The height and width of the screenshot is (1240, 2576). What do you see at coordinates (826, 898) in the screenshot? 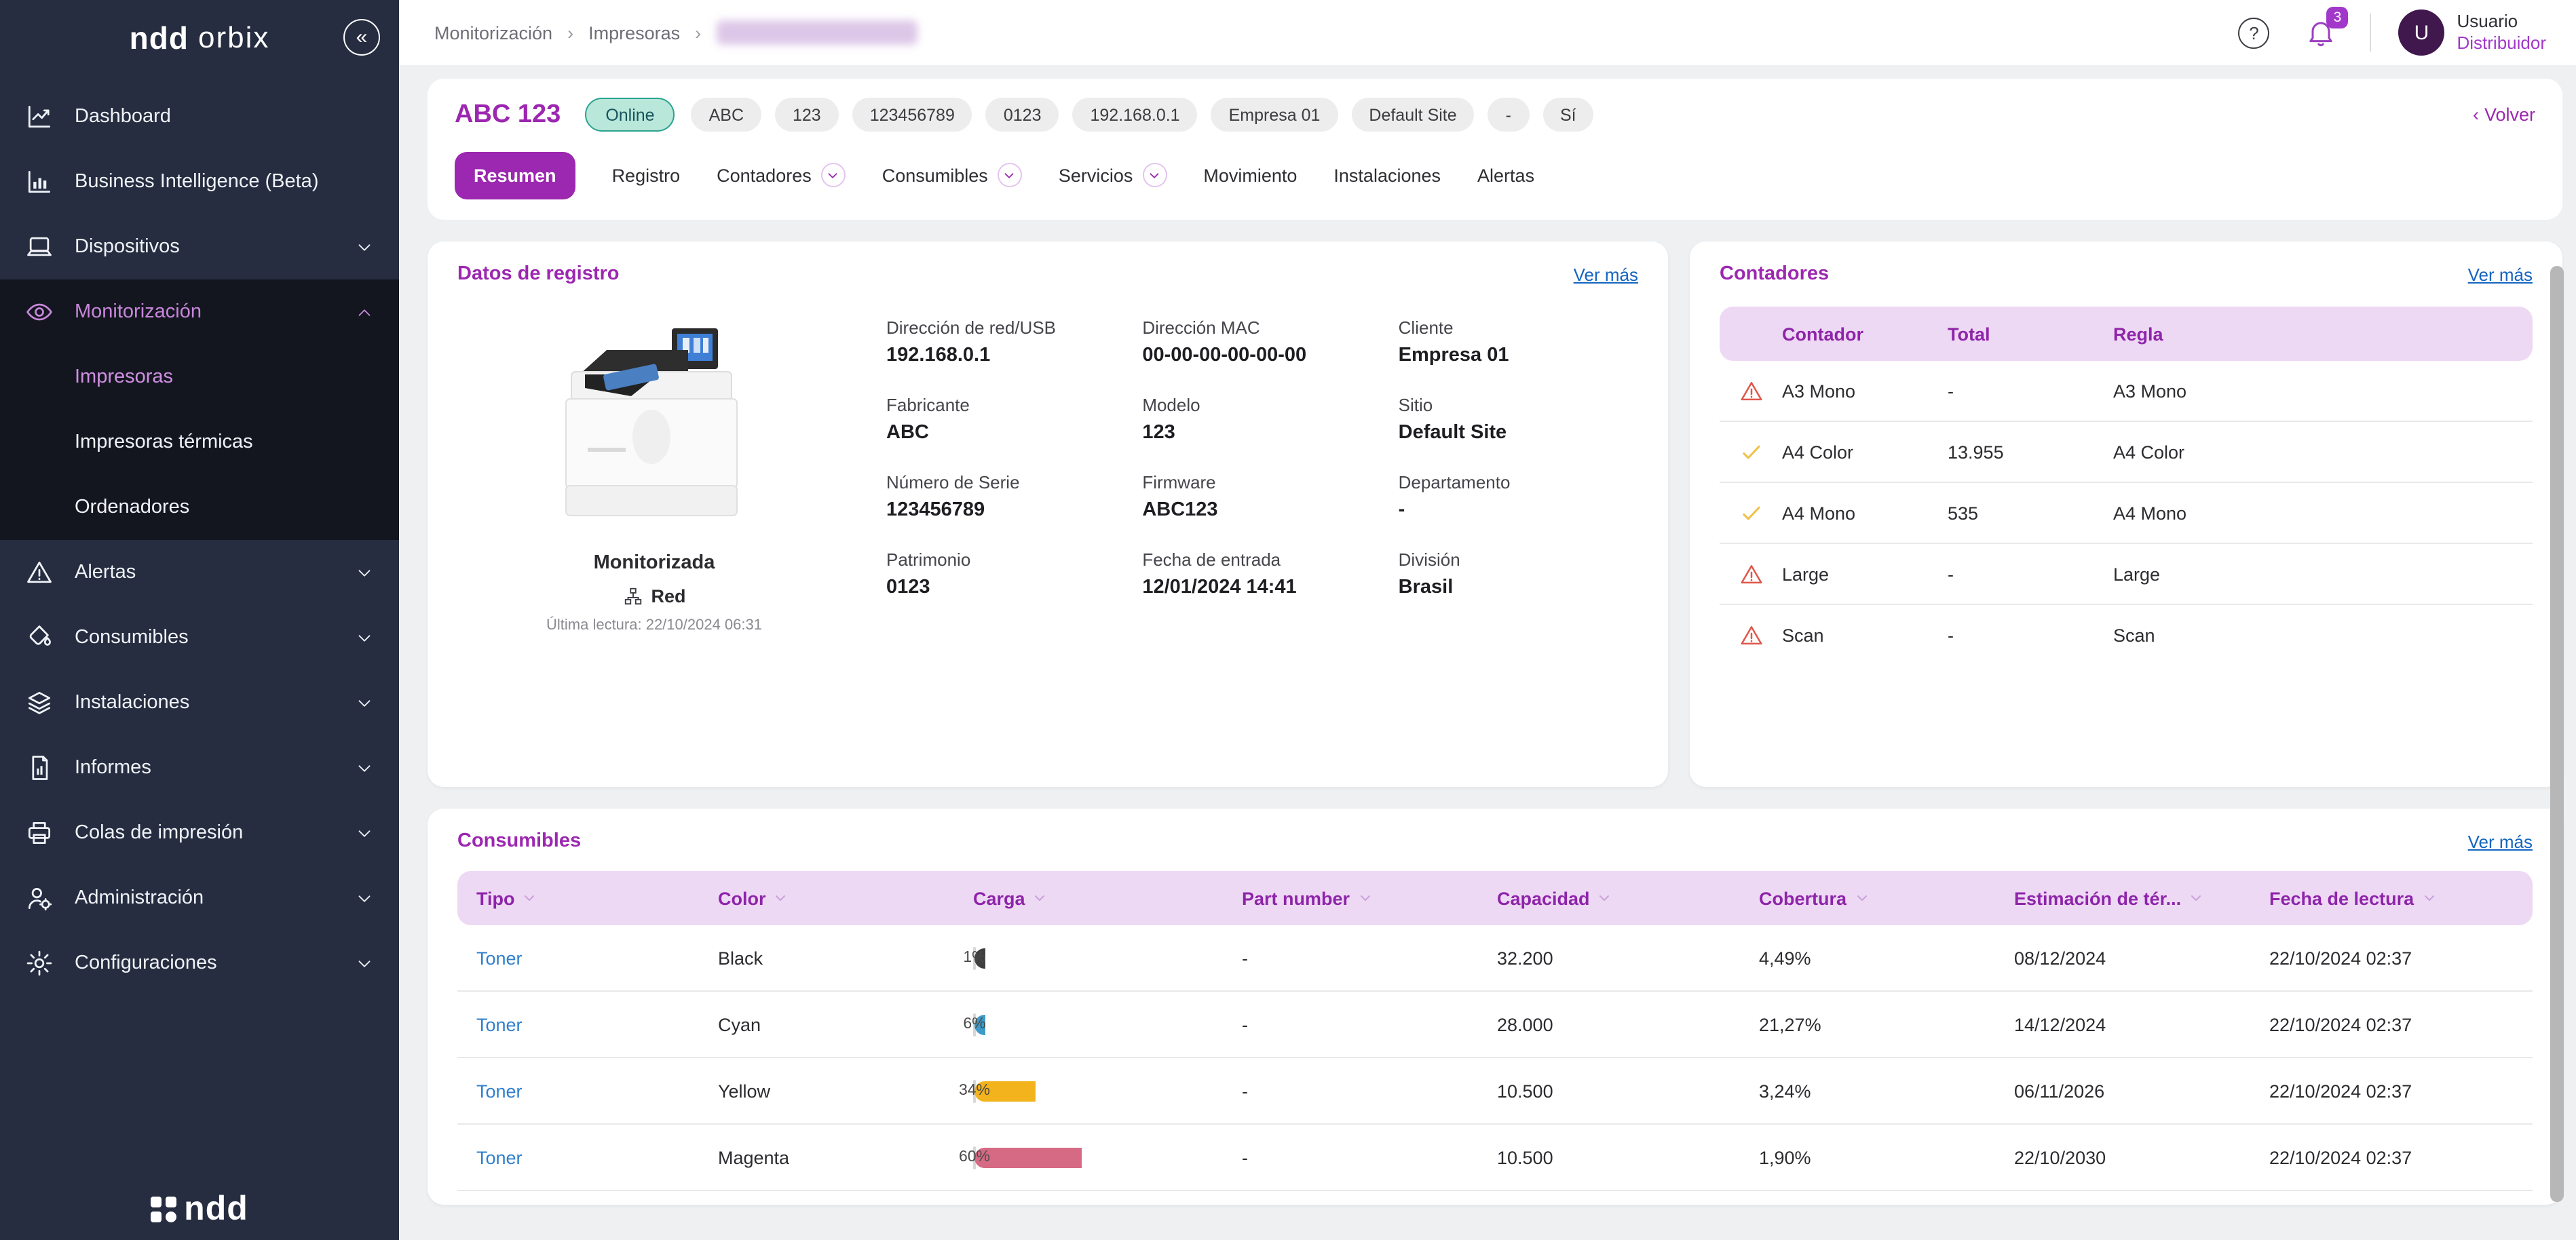
I see `consumables-column-header: Color` at bounding box center [826, 898].